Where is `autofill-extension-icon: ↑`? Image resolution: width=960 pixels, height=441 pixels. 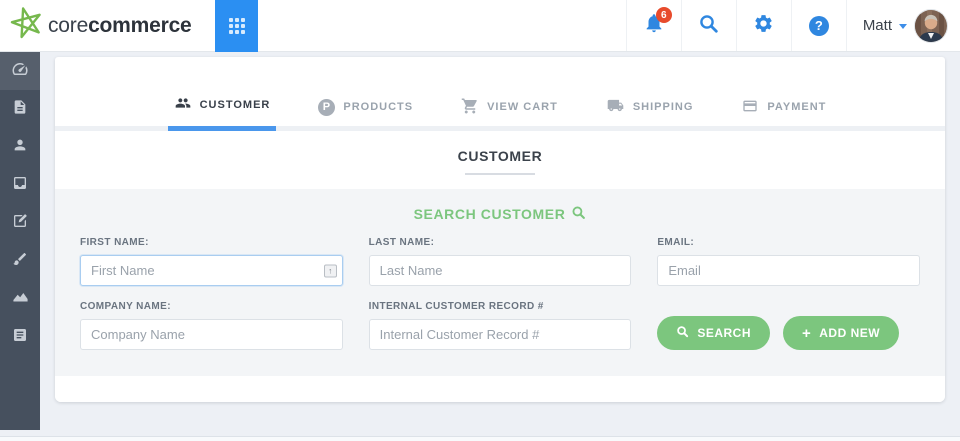
autofill-extension-icon: ↑ is located at coordinates (330, 270).